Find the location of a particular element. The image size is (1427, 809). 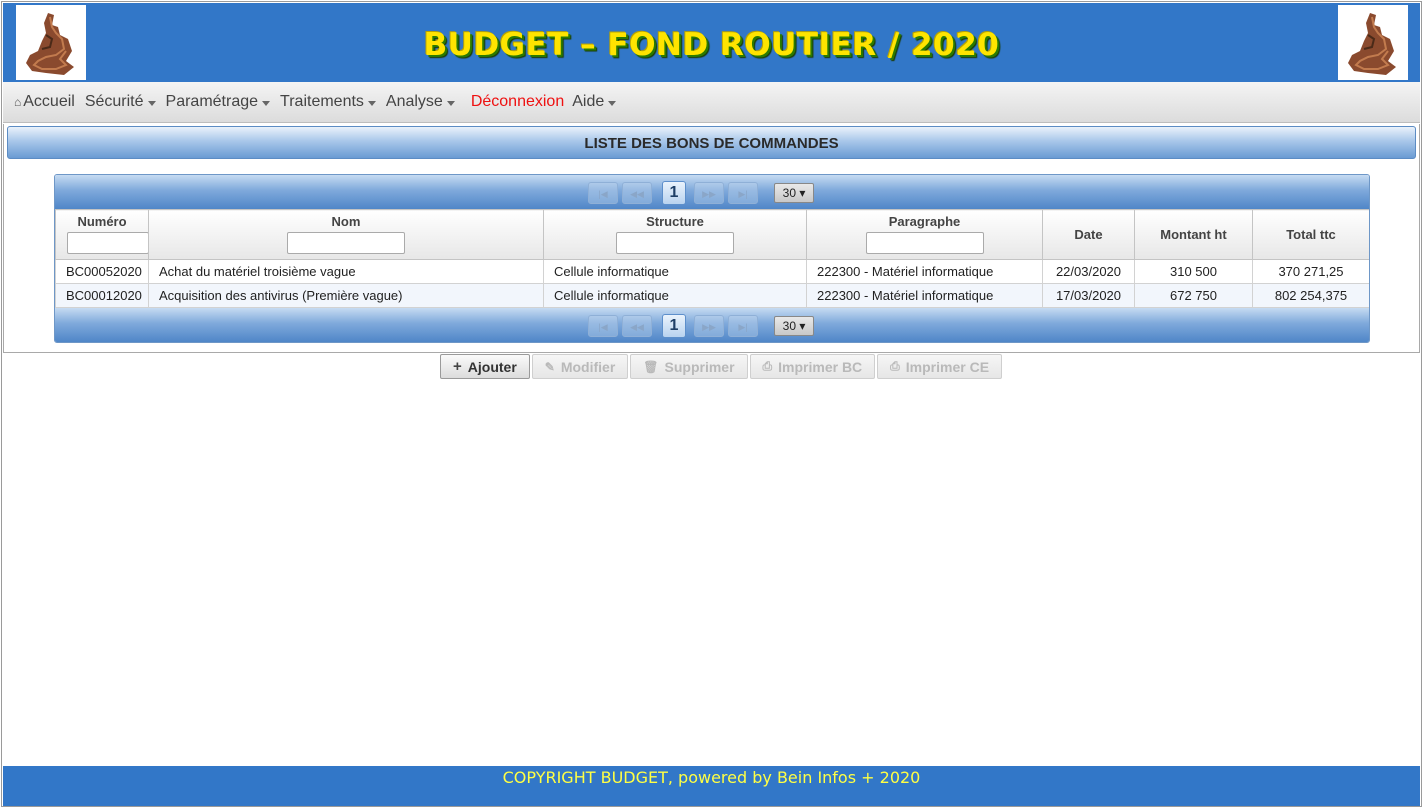

edit-button: ✎ Modifier is located at coordinates (580, 366).